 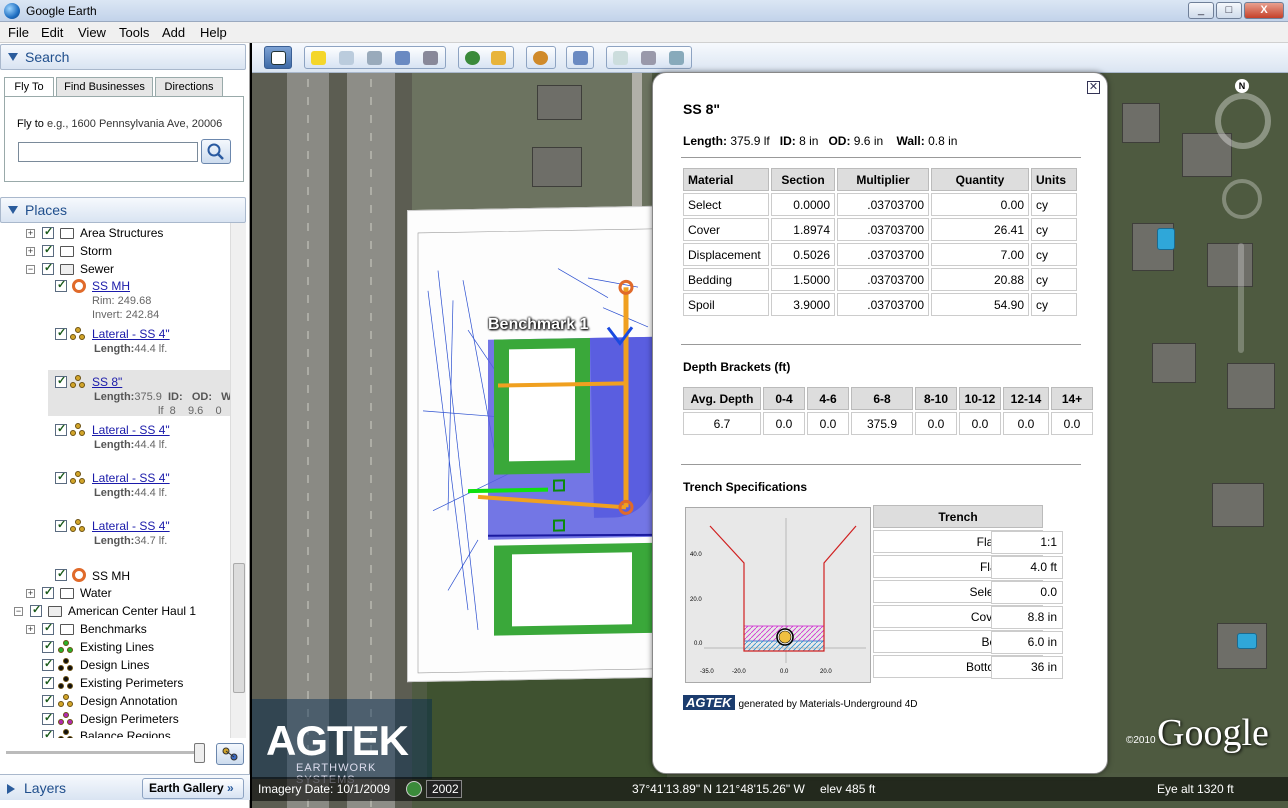 I want to click on add-placemark-icon, so click(x=318, y=58).